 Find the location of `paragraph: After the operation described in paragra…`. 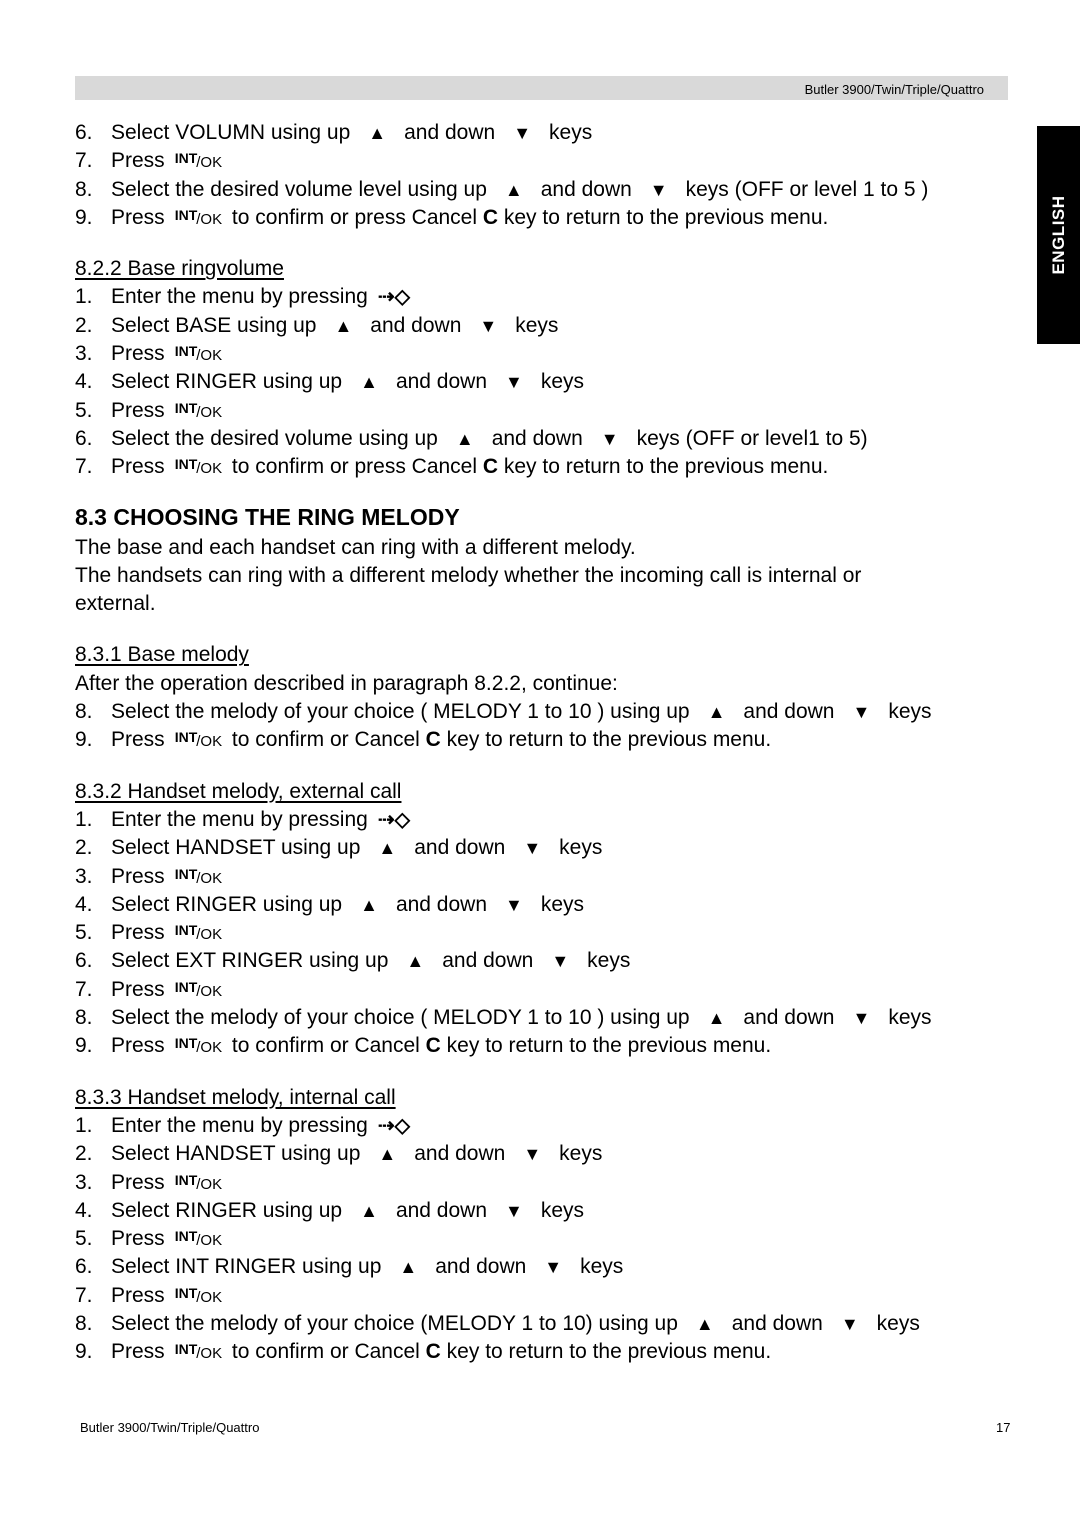

paragraph: After the operation described in paragra… is located at coordinates (346, 683).